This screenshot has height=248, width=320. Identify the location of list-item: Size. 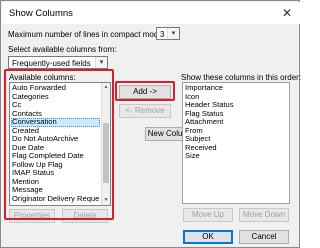
(236, 156).